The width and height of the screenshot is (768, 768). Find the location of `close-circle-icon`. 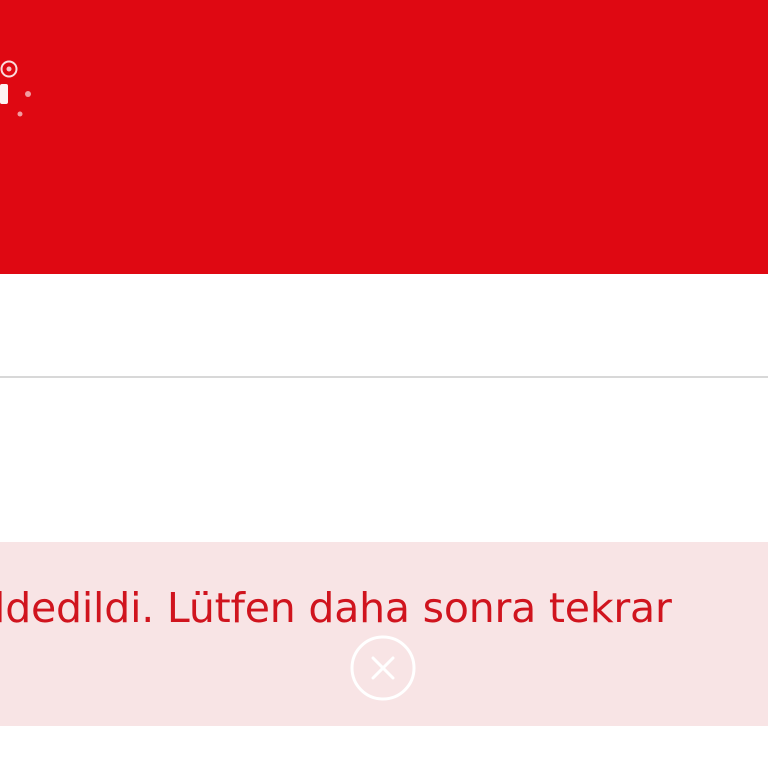

close-circle-icon is located at coordinates (383, 668).